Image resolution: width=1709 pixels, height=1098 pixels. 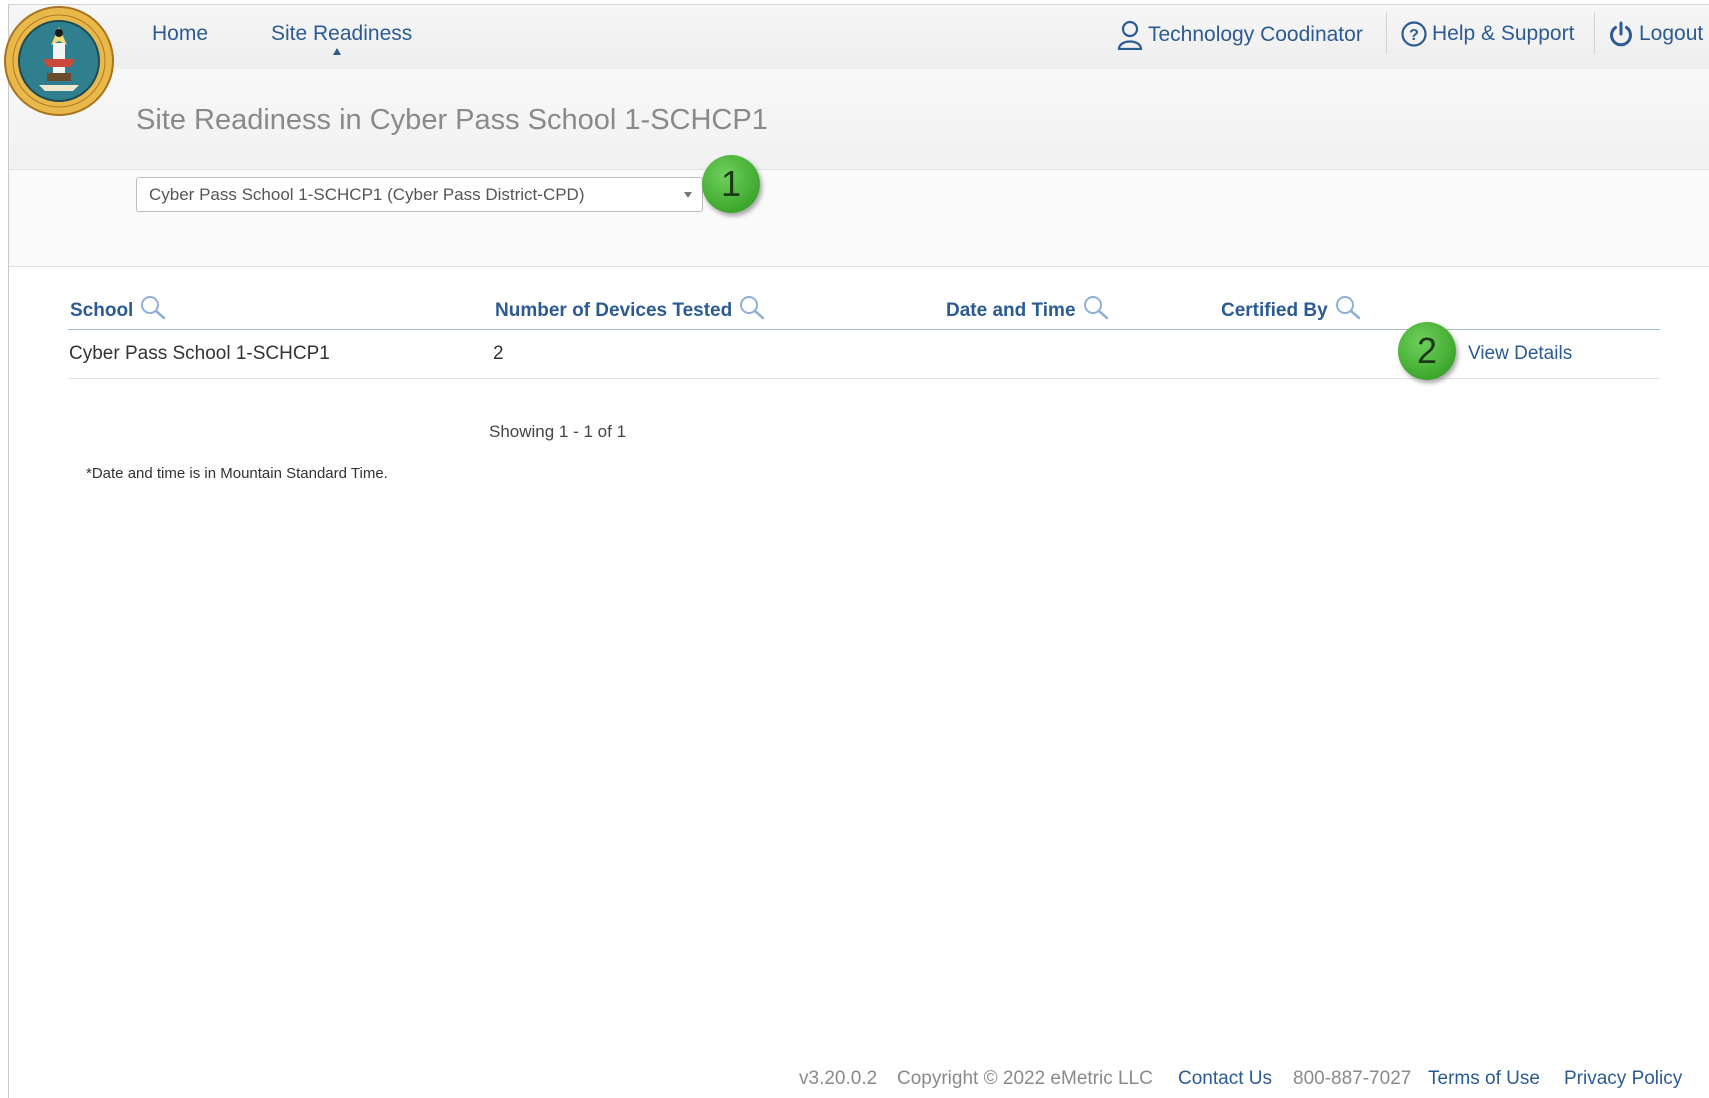 I want to click on column-header-devices-label: Number of Devices Tested, so click(x=614, y=310).